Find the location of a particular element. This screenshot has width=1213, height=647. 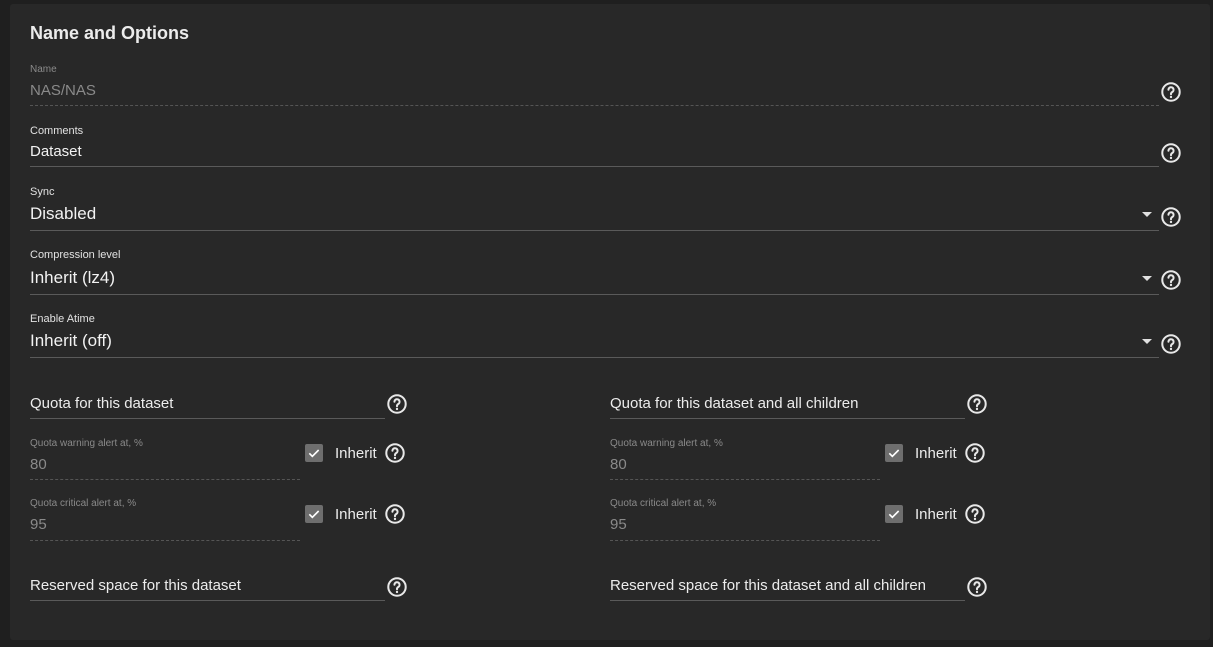

atime-underline is located at coordinates (594, 357).